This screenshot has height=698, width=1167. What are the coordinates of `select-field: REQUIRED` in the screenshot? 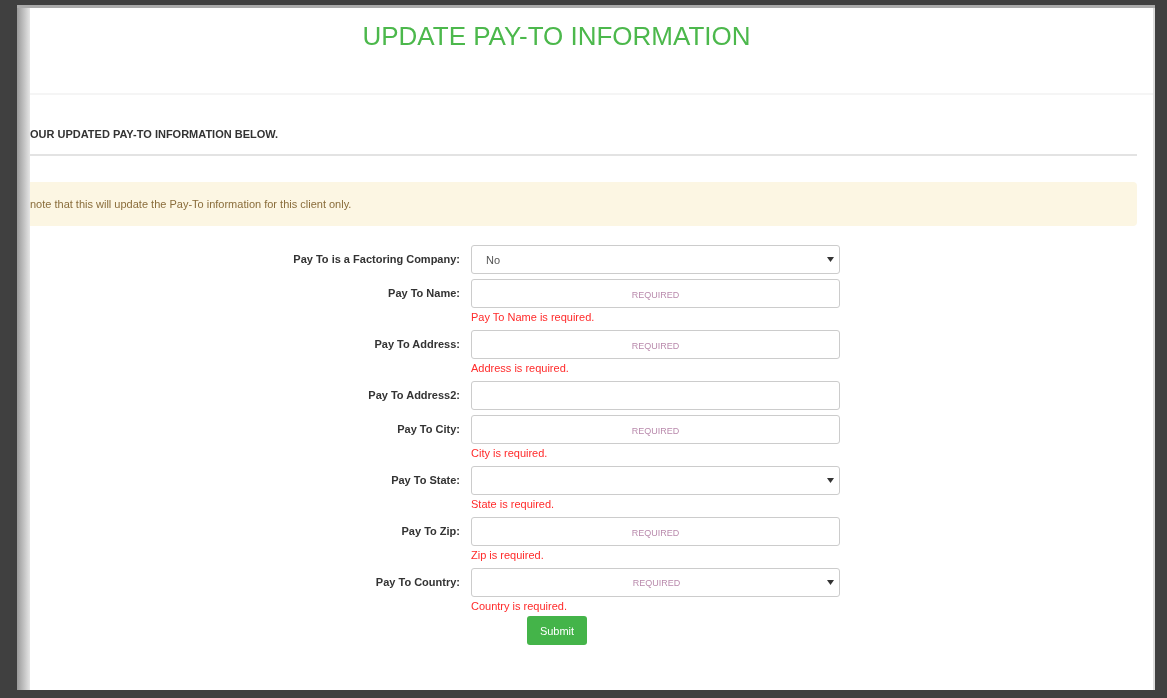 It's located at (655, 582).